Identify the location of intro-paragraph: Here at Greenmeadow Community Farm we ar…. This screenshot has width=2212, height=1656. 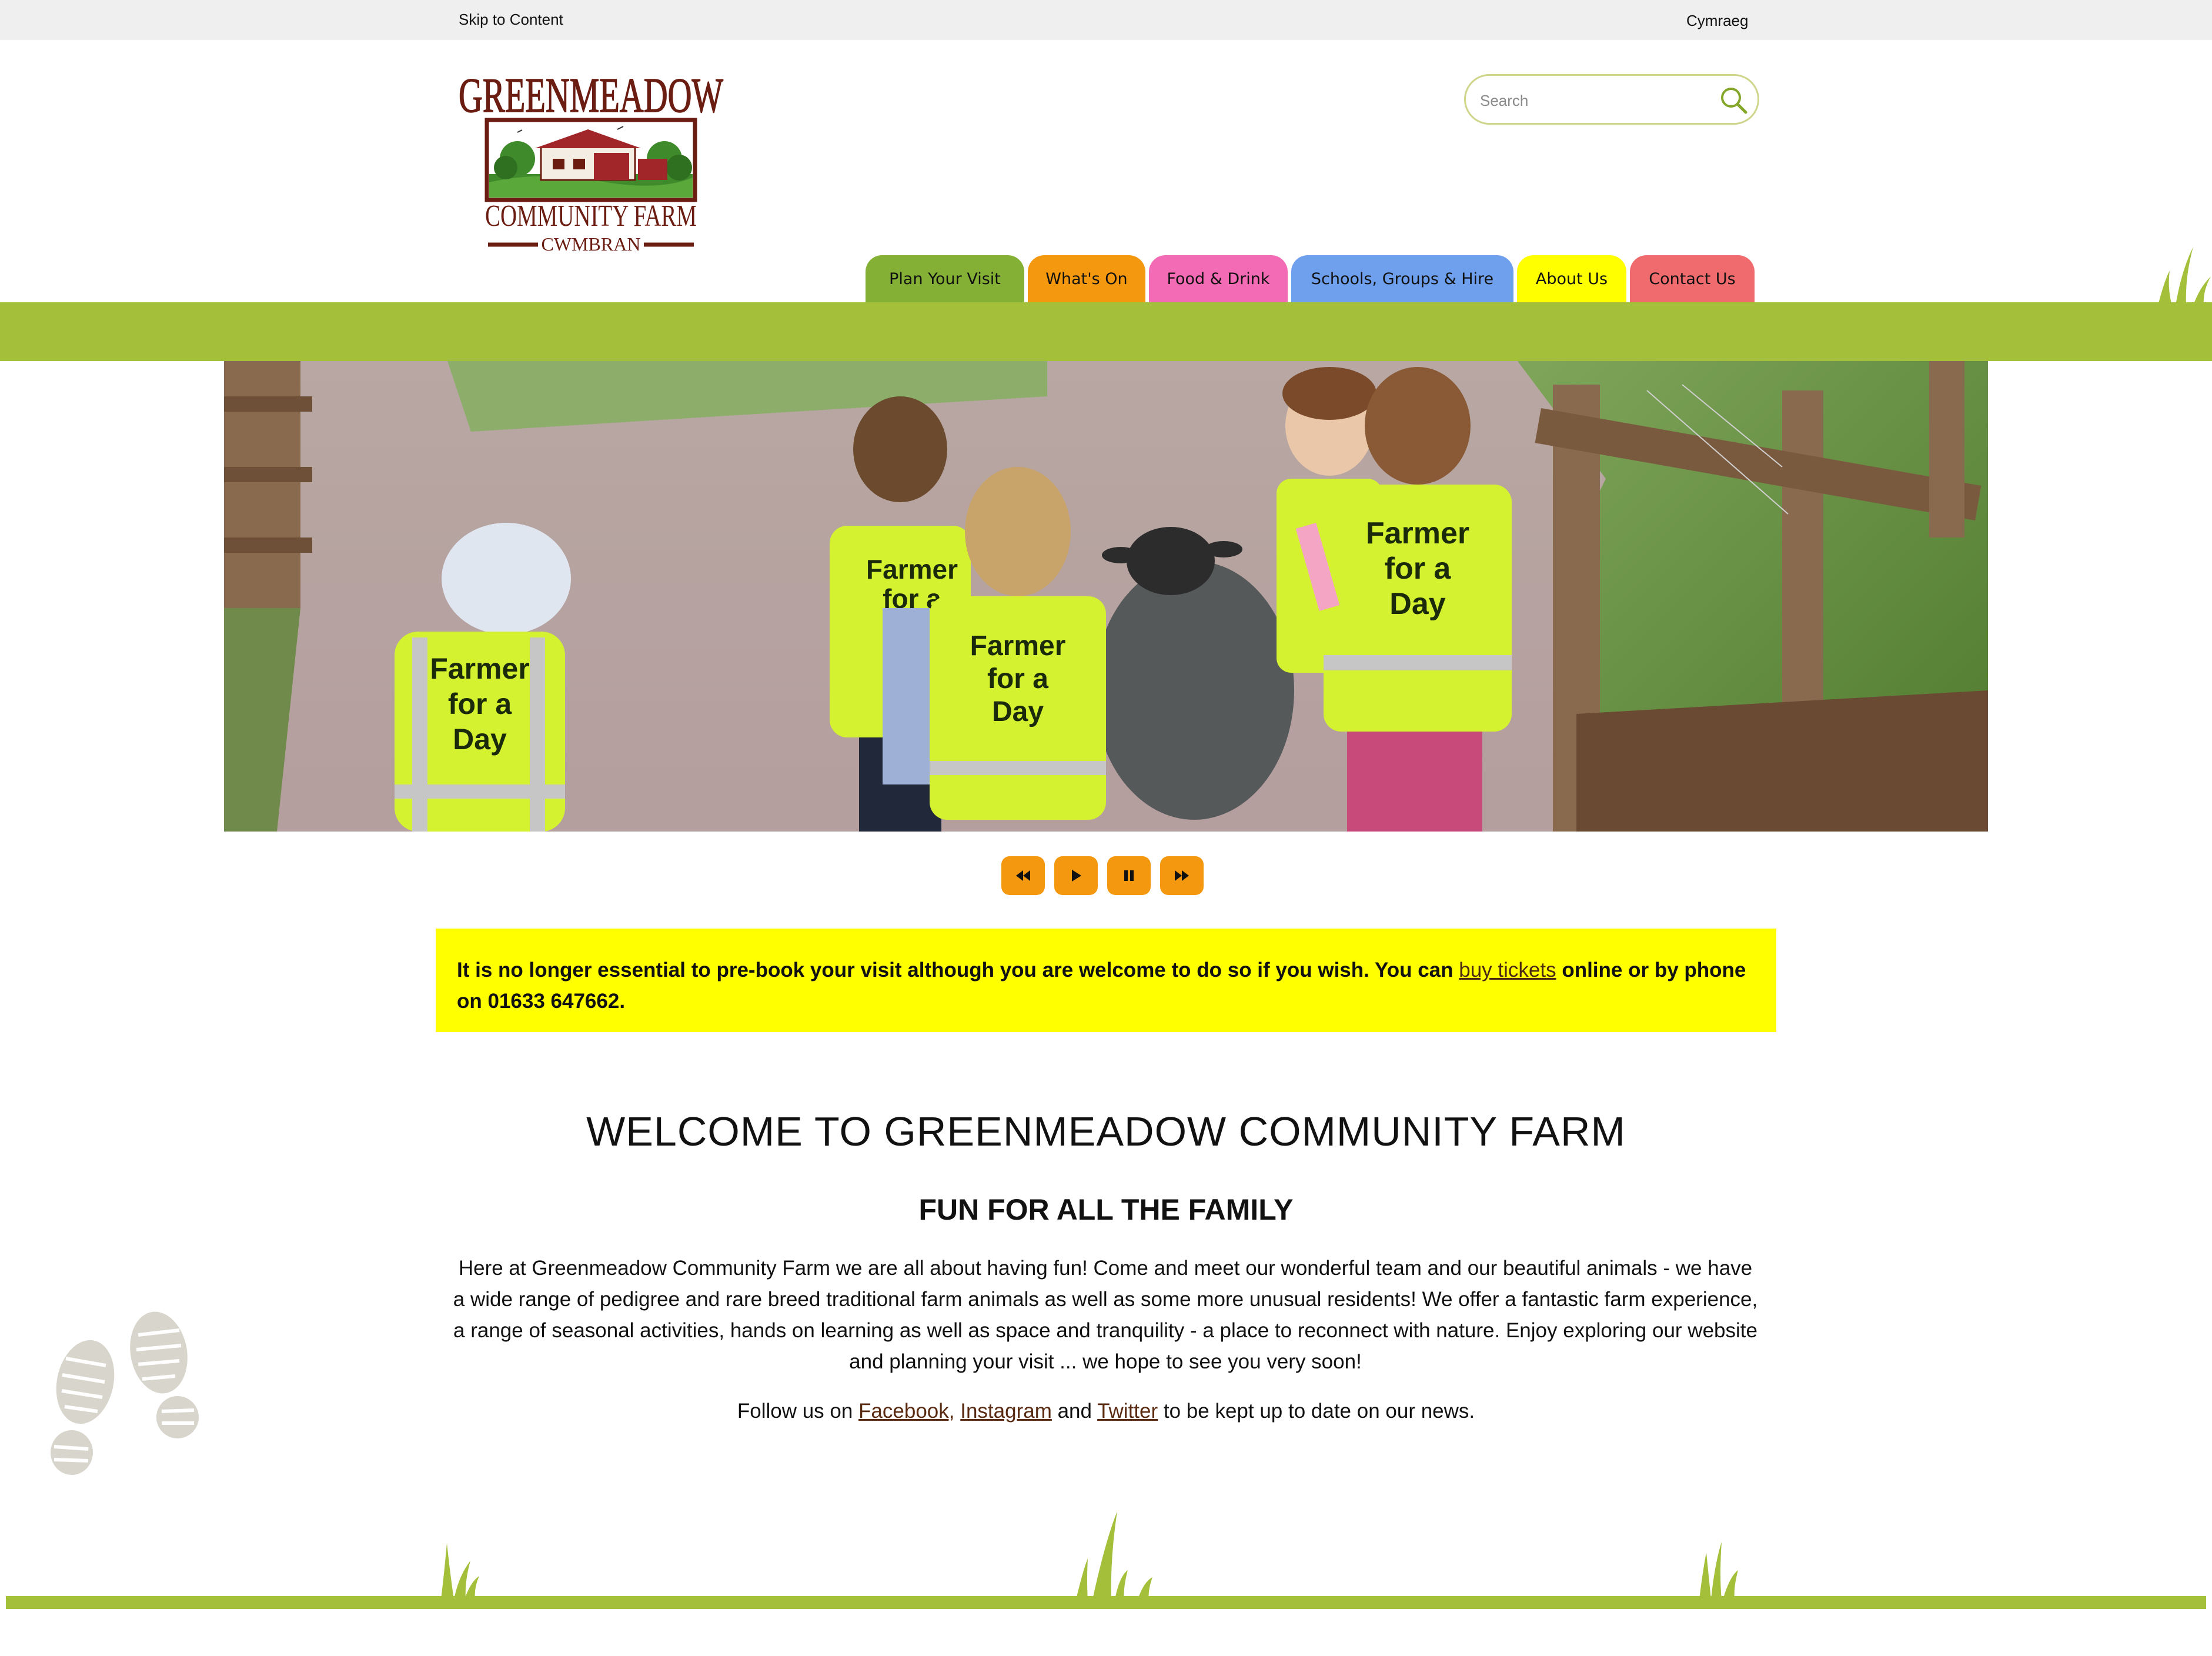
(1105, 1315).